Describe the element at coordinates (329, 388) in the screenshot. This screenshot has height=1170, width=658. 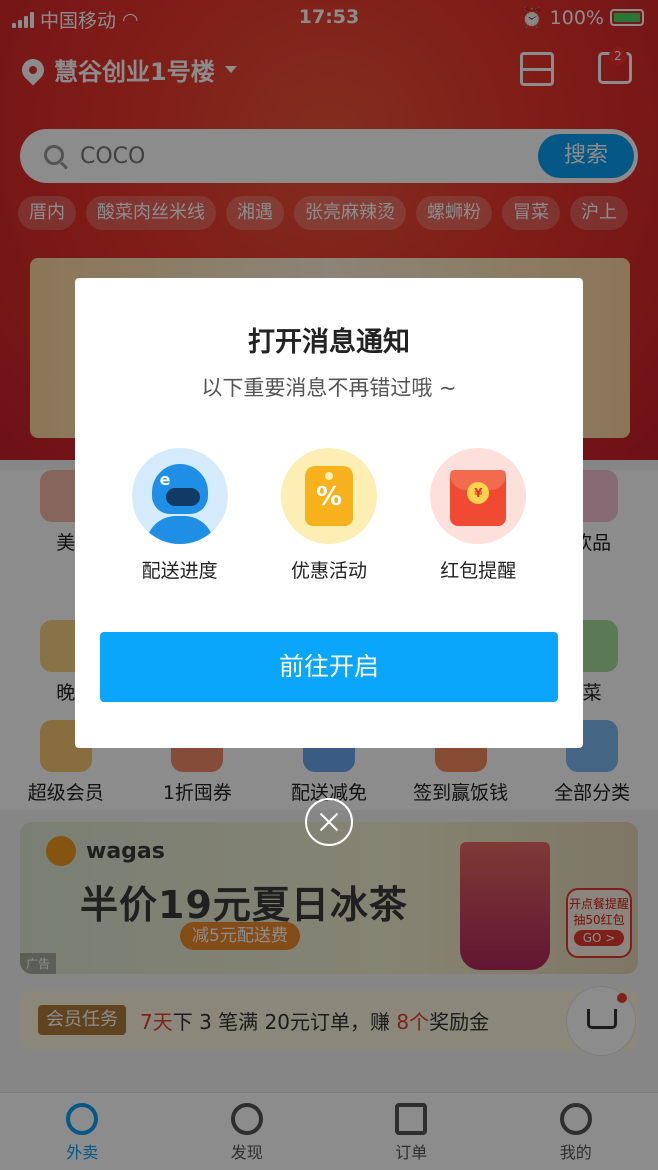
I see `dialog-subtitle: 以下重要消息不再错过哦 ~` at that location.